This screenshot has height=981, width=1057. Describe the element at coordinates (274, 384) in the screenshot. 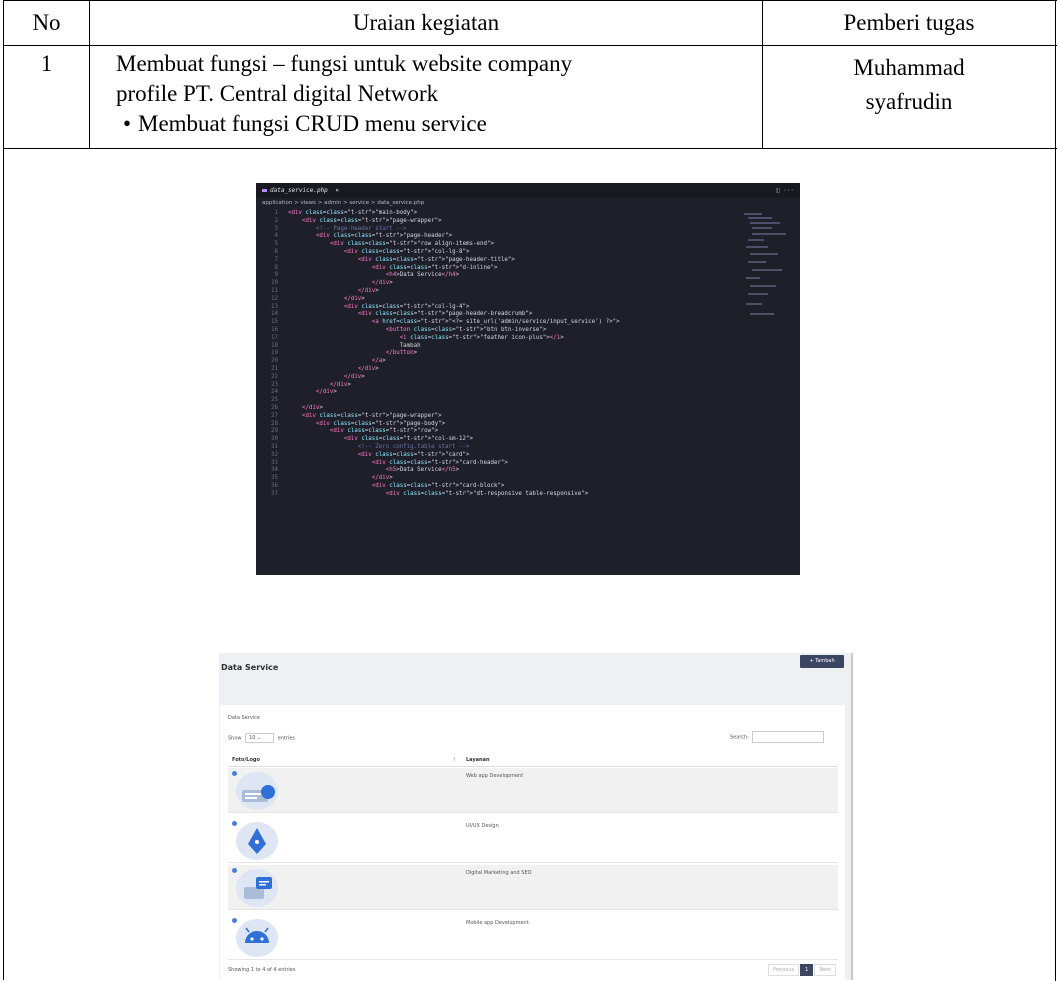

I see `line-number: 23` at that location.